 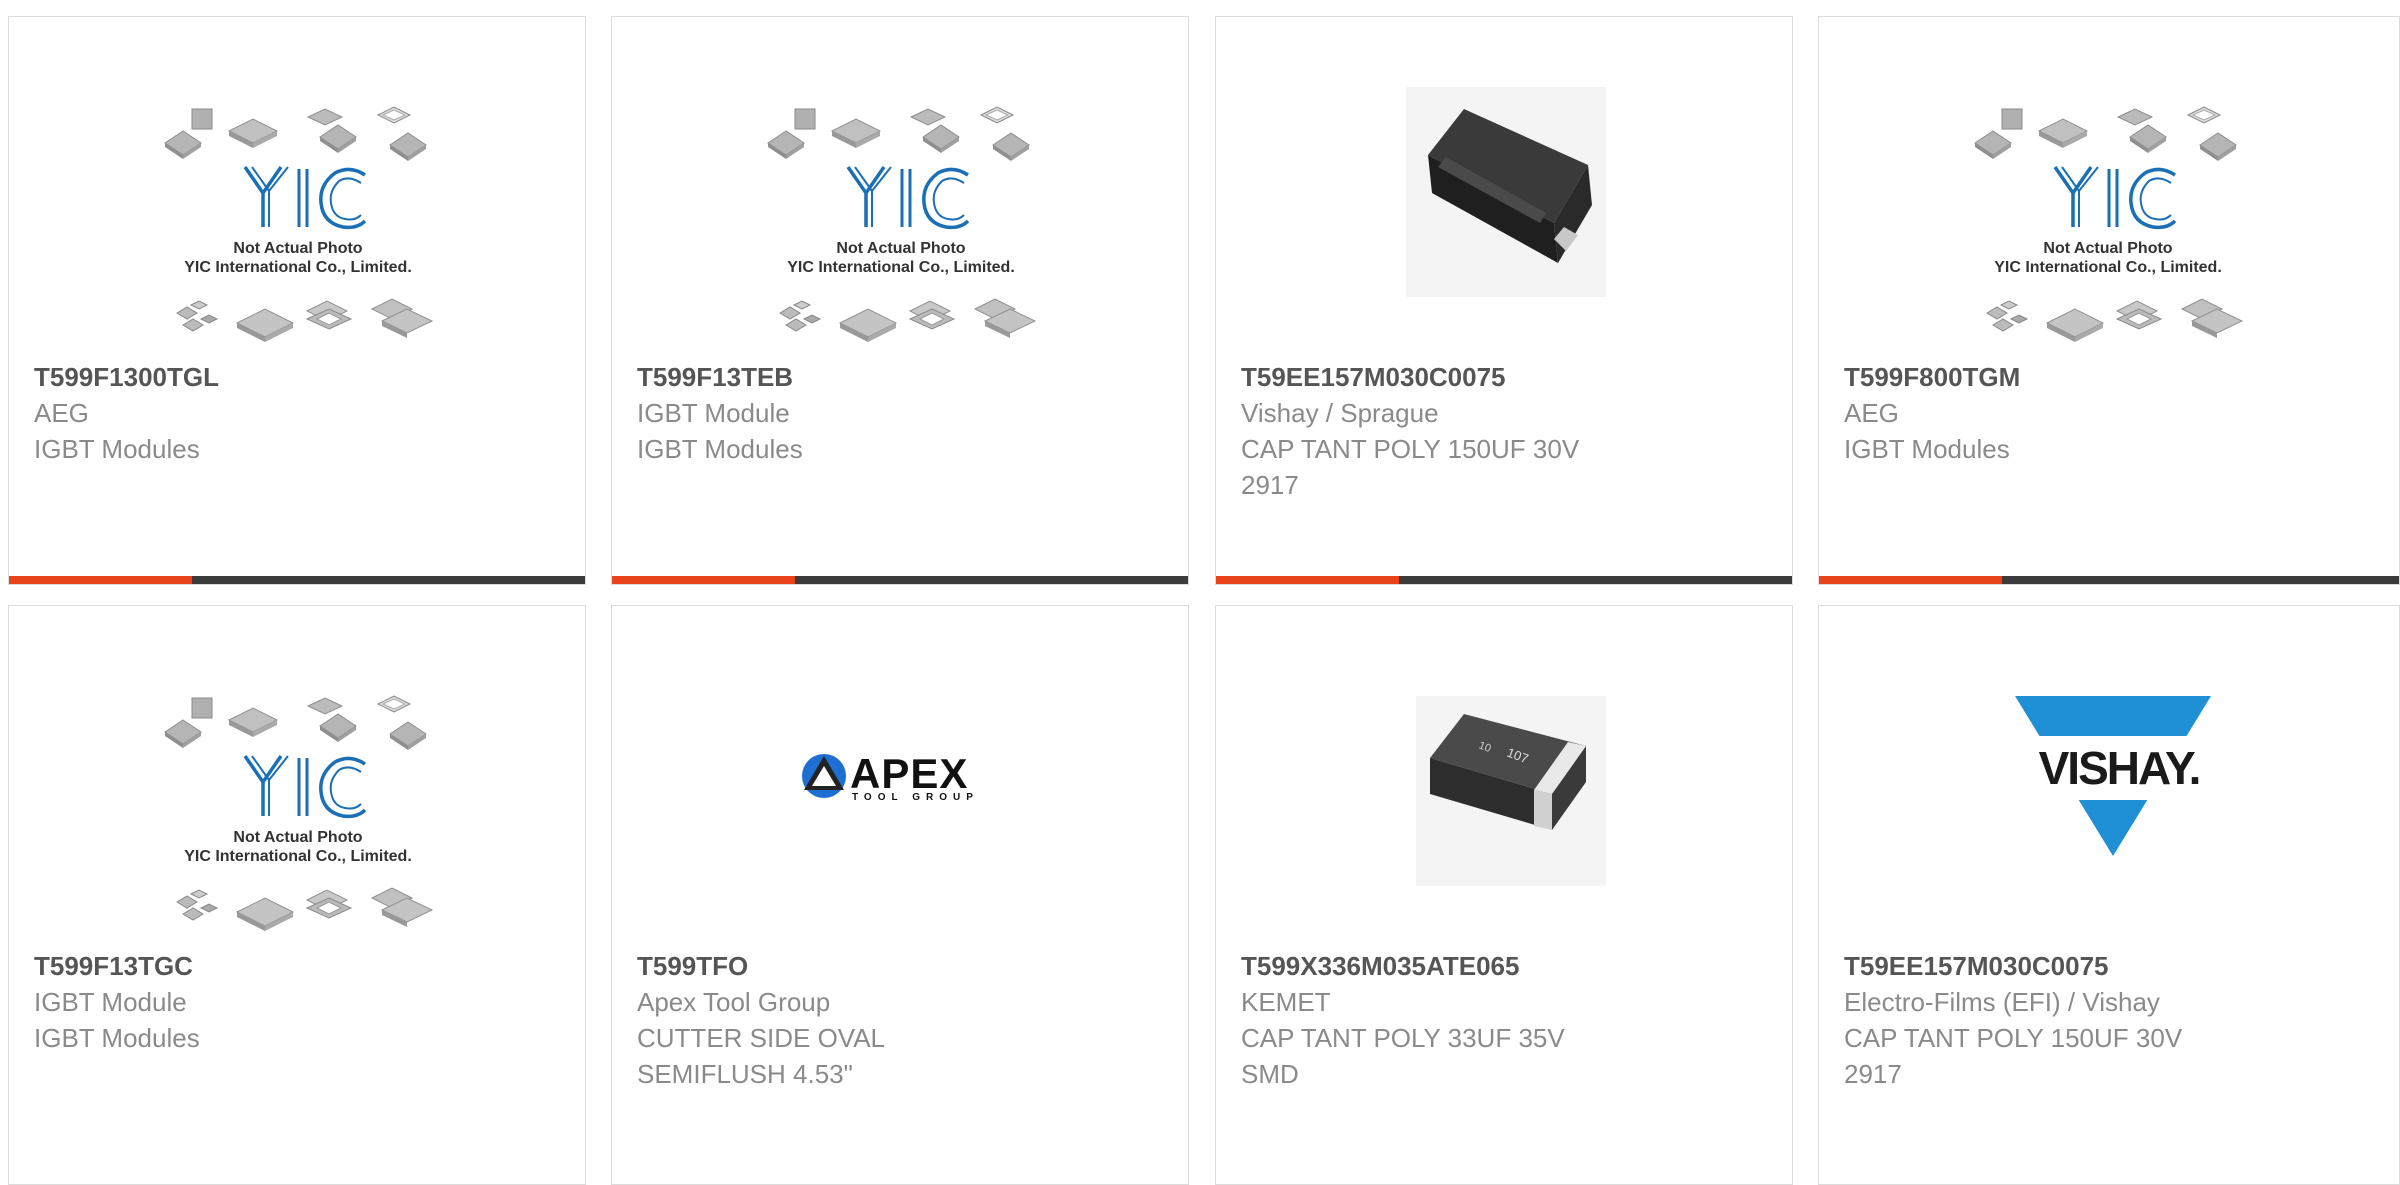 I want to click on description-cont: SEMIFLUSH 4.53", so click(x=745, y=1074).